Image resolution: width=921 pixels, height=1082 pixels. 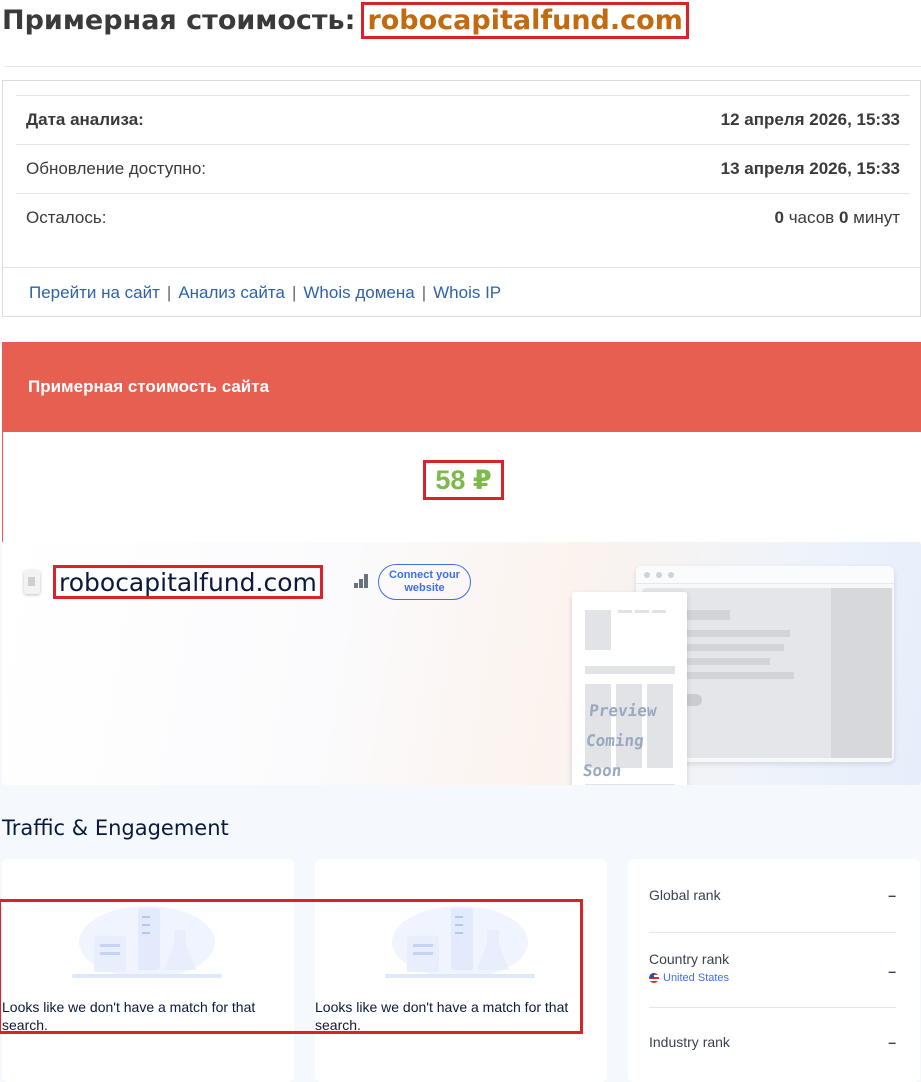 I want to click on remaining-value: 0 часов 0 минут, so click(x=838, y=218).